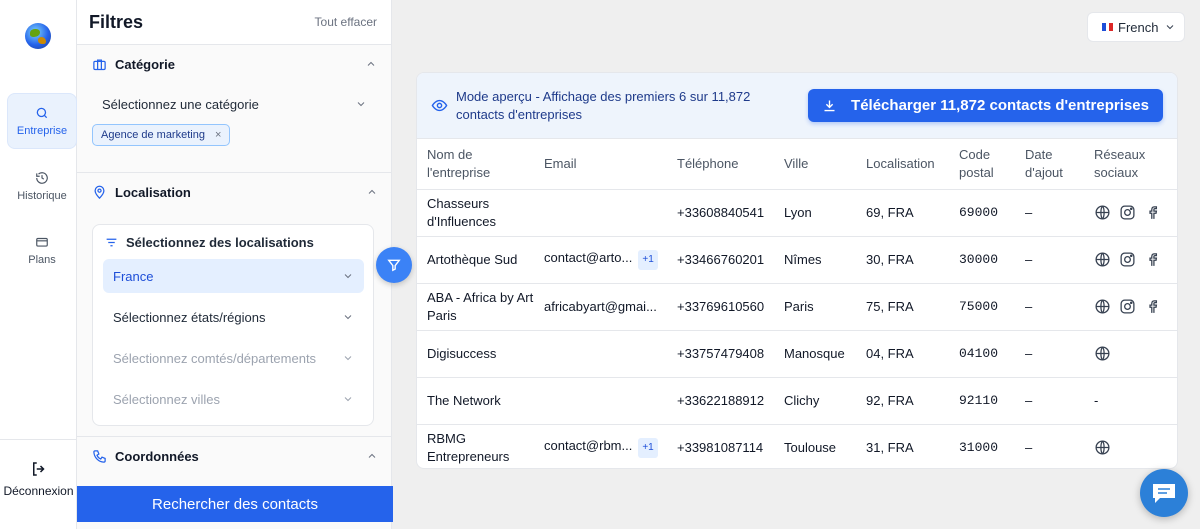 Image resolution: width=1200 pixels, height=529 pixels. I want to click on category-chip: Agence de marketing ×, so click(161, 135).